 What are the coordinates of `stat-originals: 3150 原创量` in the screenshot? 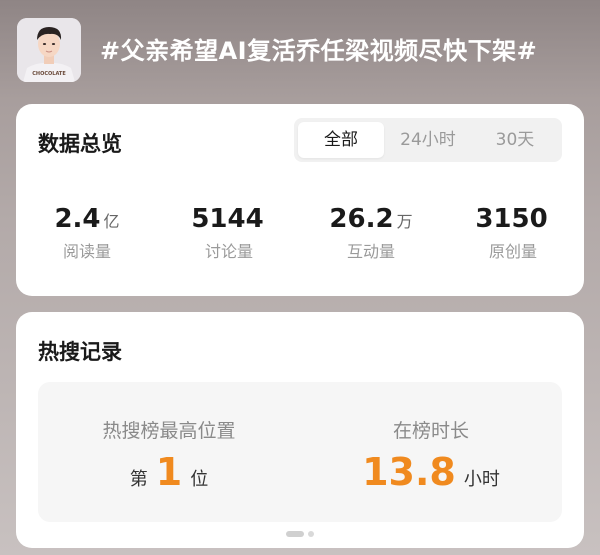 It's located at (513, 233).